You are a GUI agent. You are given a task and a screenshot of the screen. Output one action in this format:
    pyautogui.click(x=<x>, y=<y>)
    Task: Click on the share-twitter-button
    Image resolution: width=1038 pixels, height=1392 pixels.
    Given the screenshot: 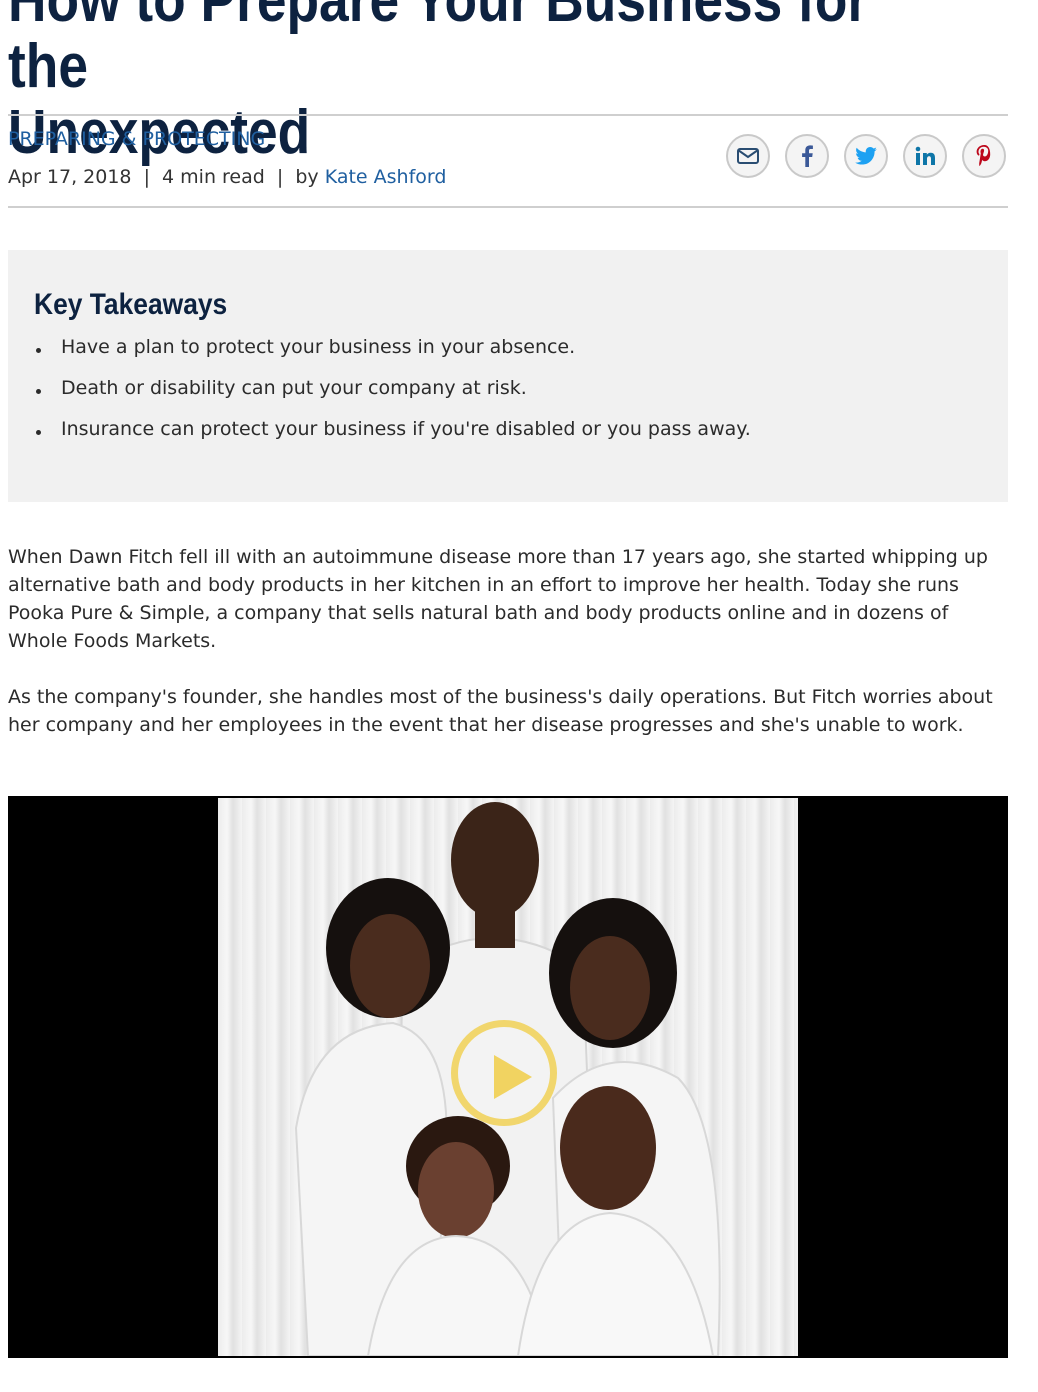 What is the action you would take?
    pyautogui.click(x=866, y=156)
    